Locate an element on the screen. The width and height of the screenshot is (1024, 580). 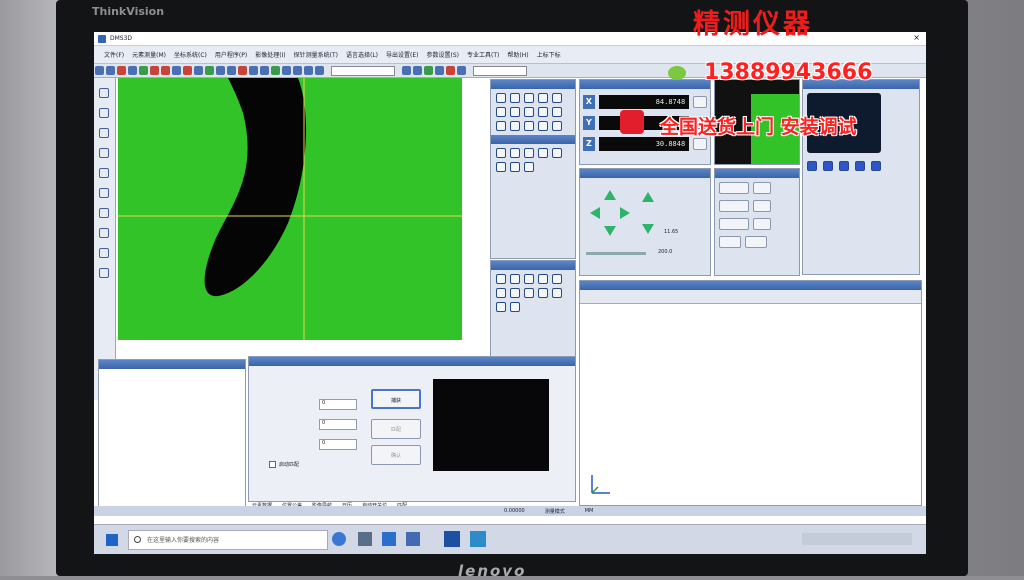
y-value-field is located at coordinates (734, 206).